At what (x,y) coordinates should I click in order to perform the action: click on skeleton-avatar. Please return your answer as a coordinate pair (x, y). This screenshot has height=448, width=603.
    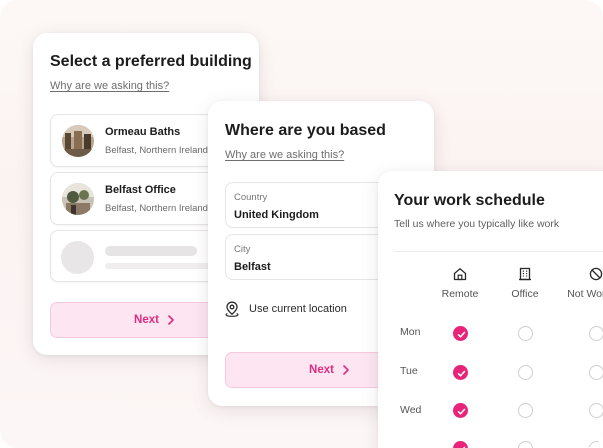
    Looking at the image, I should click on (77, 257).